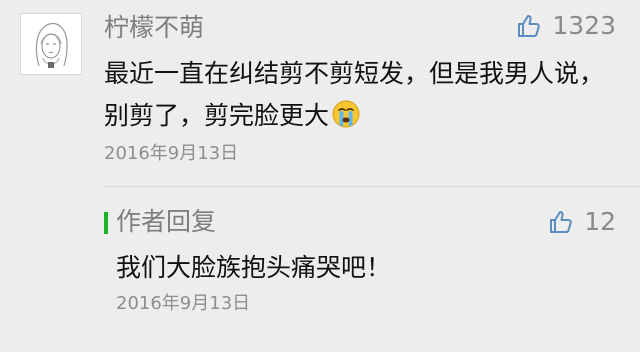  I want to click on comment-like-count: 1323, so click(584, 25).